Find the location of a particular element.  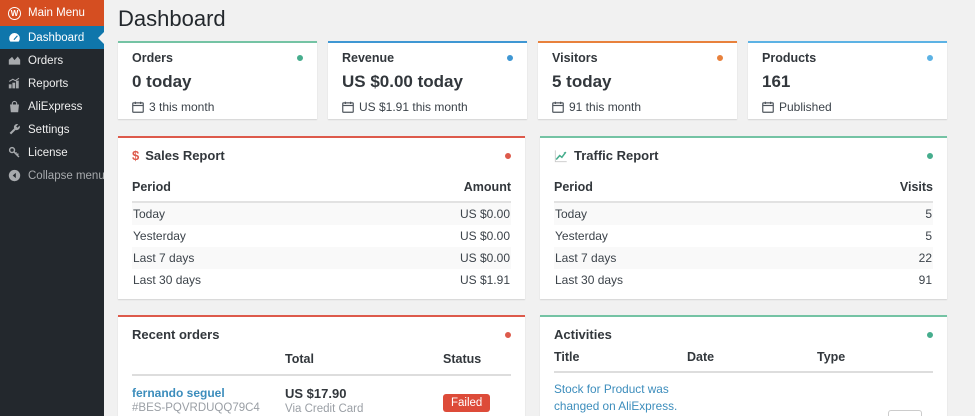

status-badge: Failed is located at coordinates (467, 403).